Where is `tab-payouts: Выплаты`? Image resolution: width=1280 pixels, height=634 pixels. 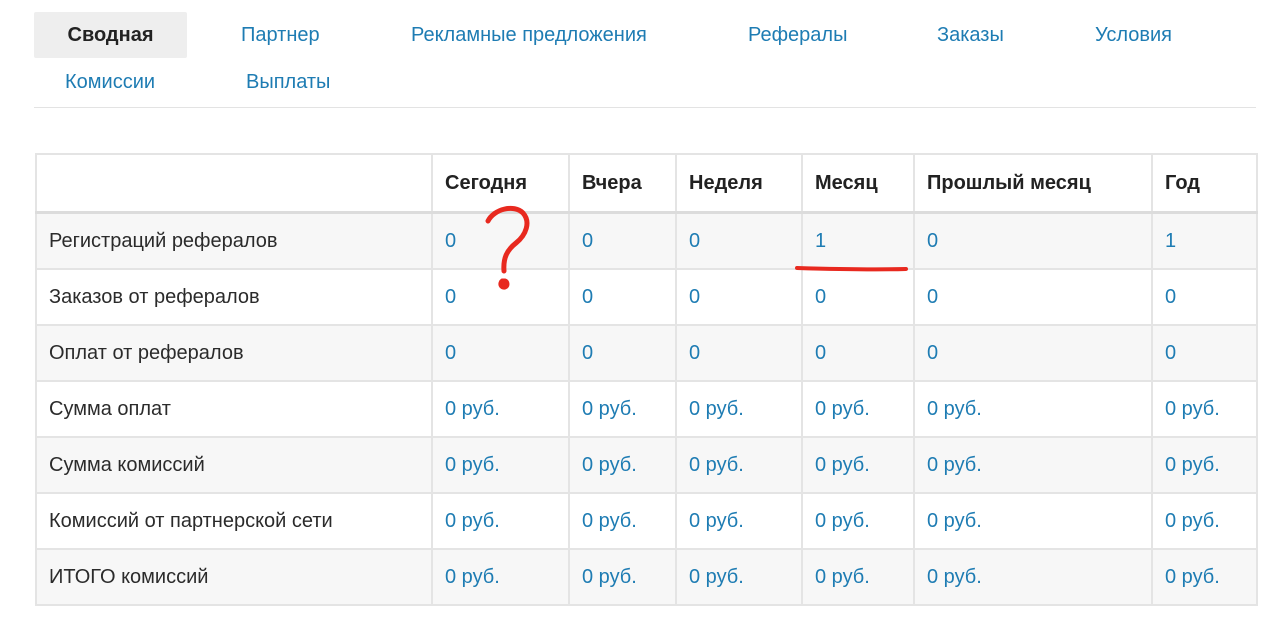
tab-payouts: Выплаты is located at coordinates (288, 82).